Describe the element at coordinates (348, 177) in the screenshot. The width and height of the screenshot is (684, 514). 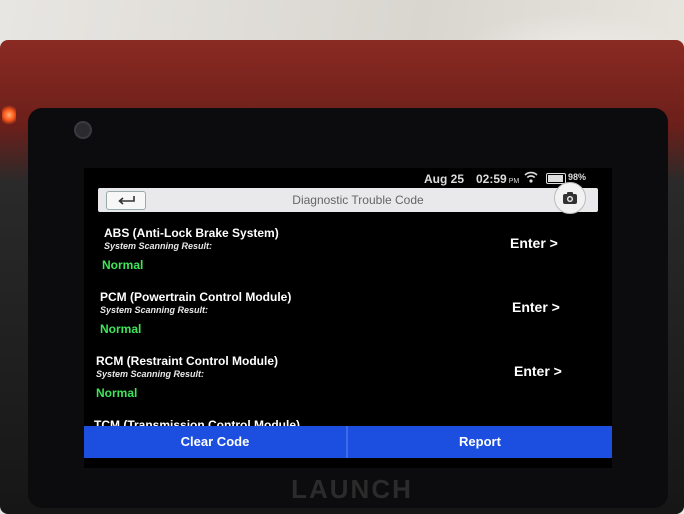
I see `status-bar: Aug 25 02:59 PM 98%` at that location.